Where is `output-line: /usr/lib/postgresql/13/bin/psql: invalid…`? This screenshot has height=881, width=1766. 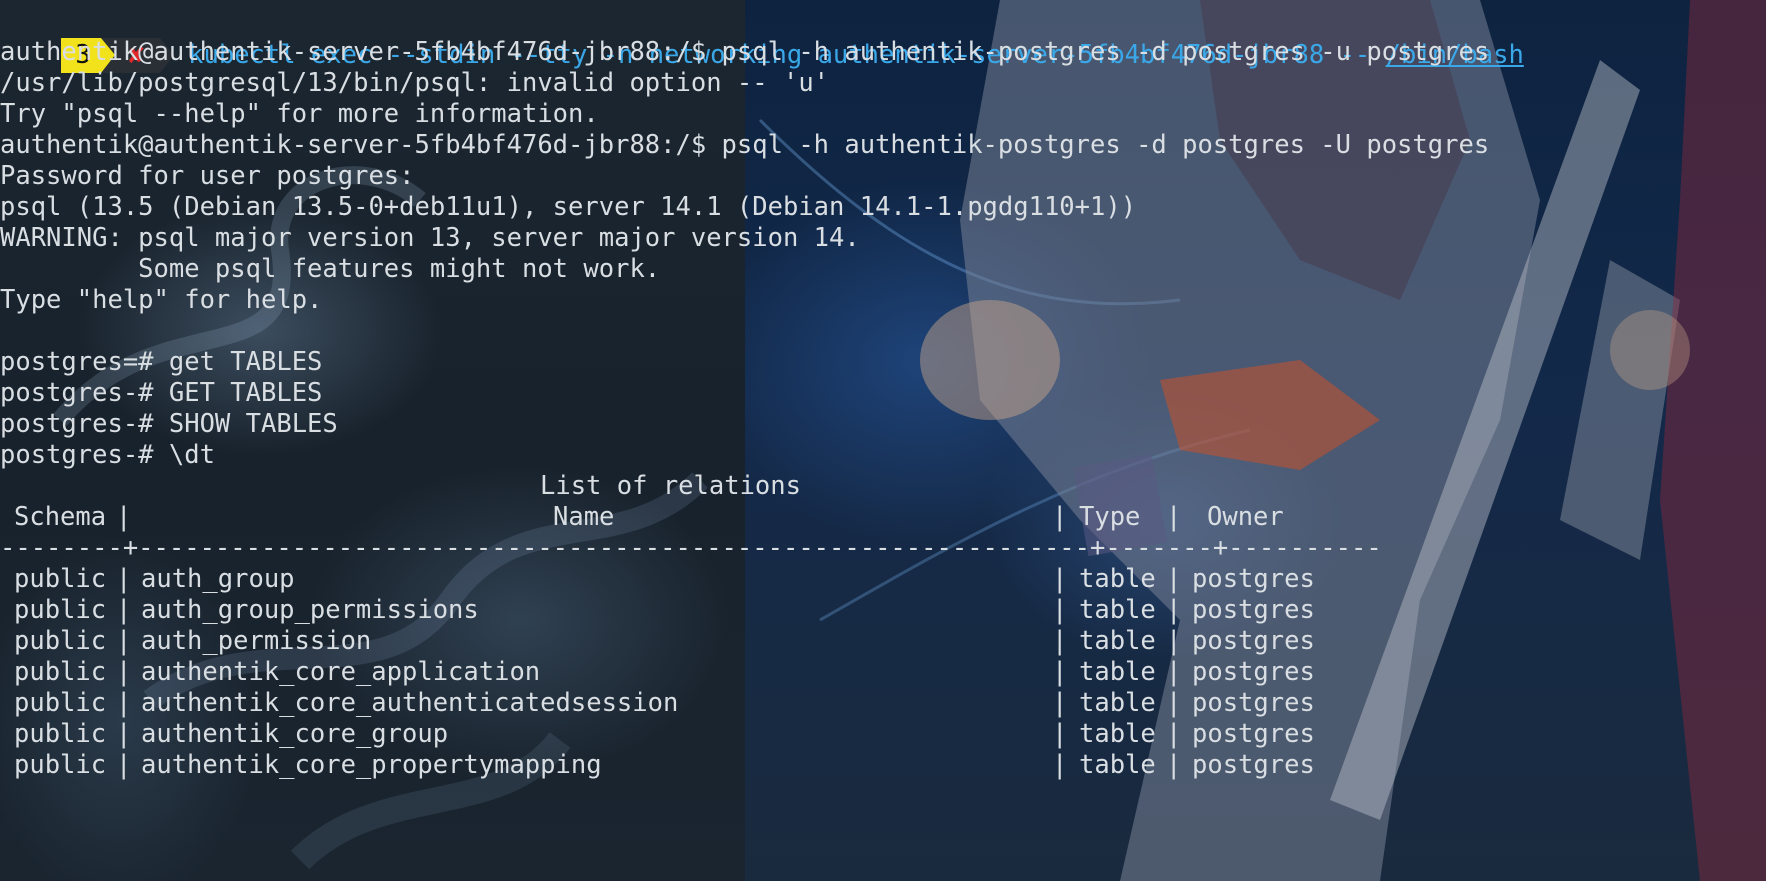 output-line: /usr/lib/postgresql/13/bin/psql: invalid… is located at coordinates (415, 83).